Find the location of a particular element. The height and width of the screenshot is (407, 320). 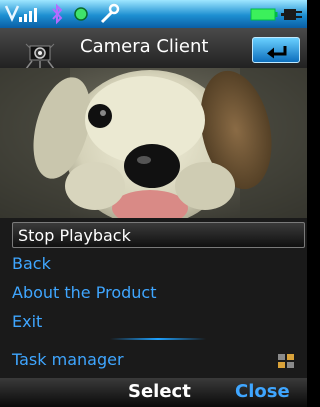

status-bar is located at coordinates (153, 14).